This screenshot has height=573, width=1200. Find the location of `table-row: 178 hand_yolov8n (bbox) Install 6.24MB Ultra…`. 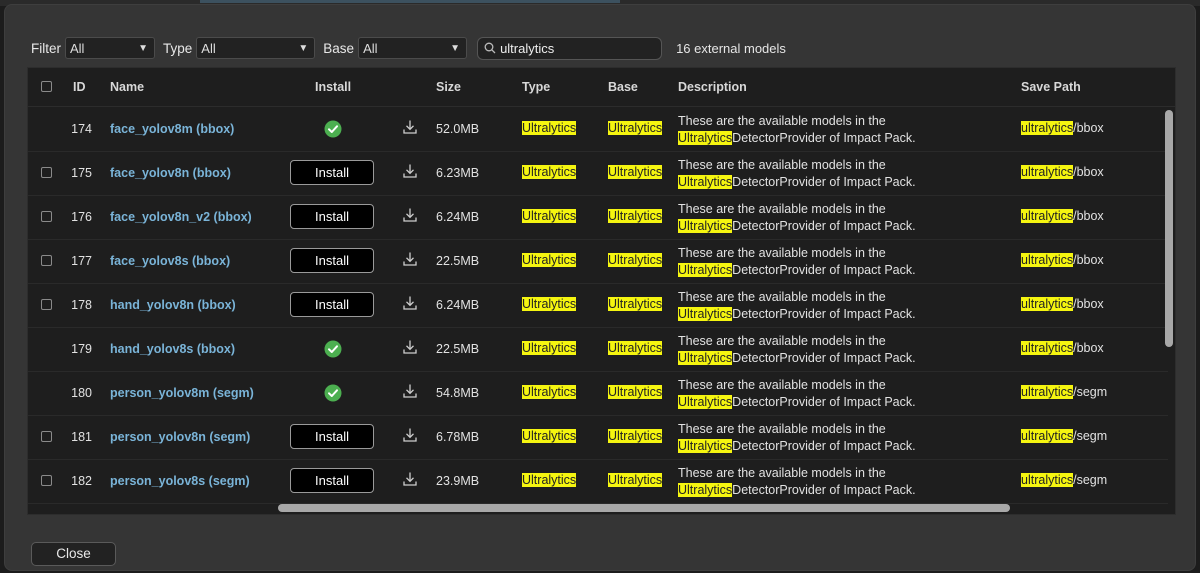

table-row: 178 hand_yolov8n (bbox) Install 6.24MB Ultra… is located at coordinates (598, 305).